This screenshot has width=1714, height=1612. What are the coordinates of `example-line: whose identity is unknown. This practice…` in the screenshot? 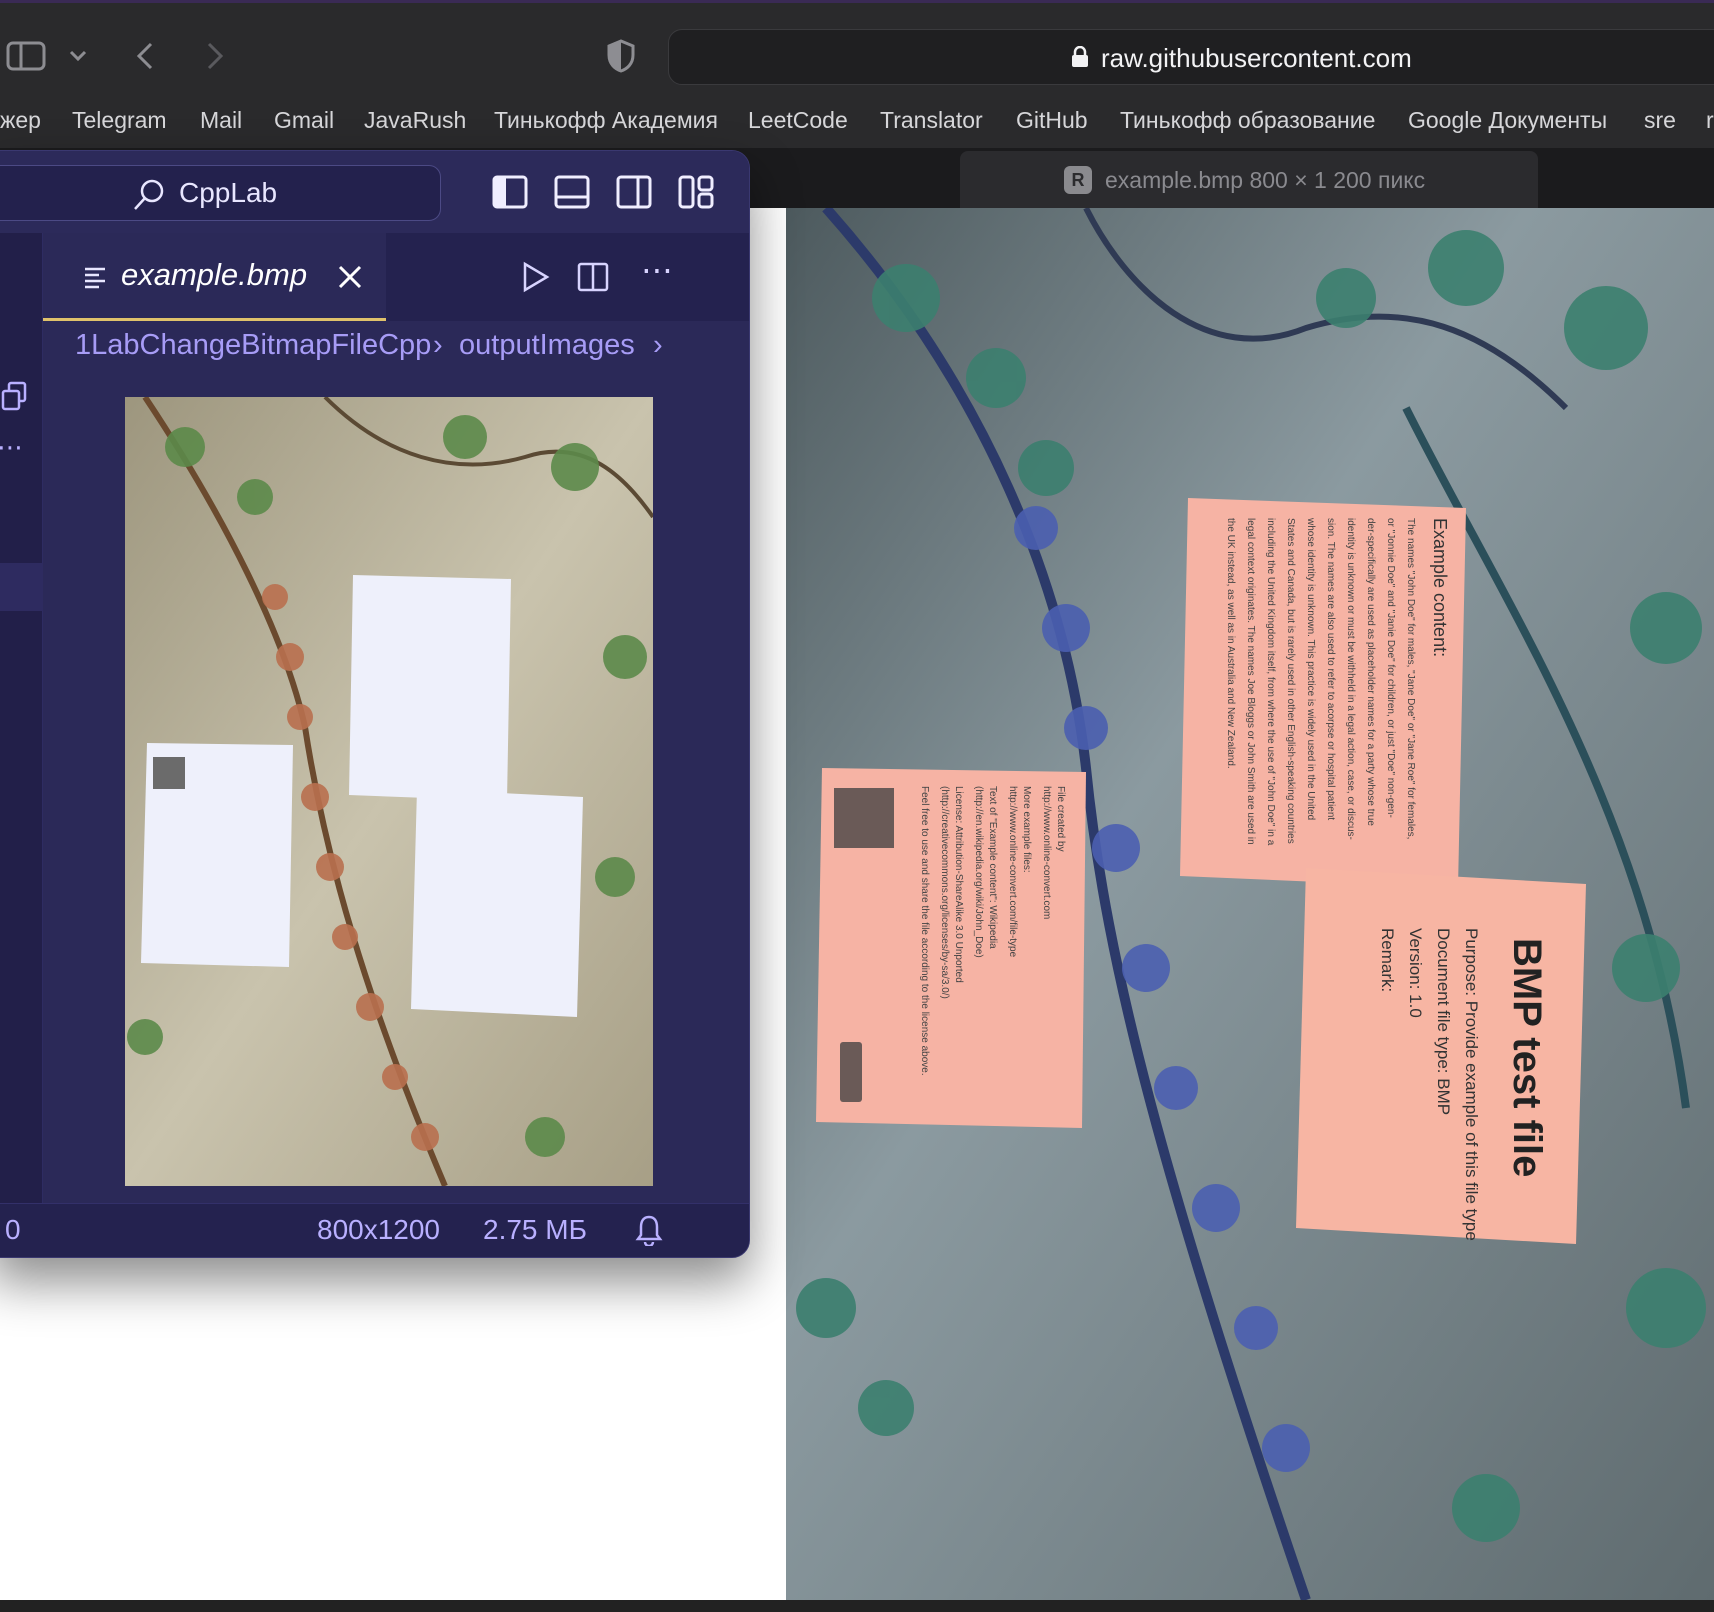 It's located at (1310, 668).